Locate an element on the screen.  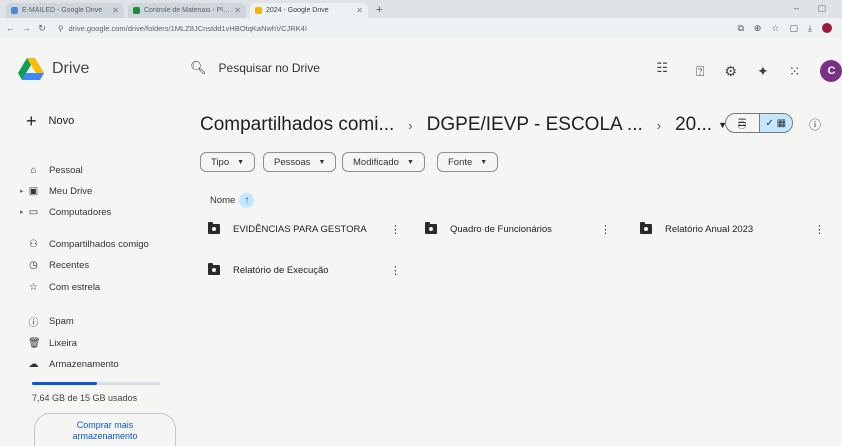
filter-chip-tipo: Tipo ▼ is located at coordinates (228, 162).